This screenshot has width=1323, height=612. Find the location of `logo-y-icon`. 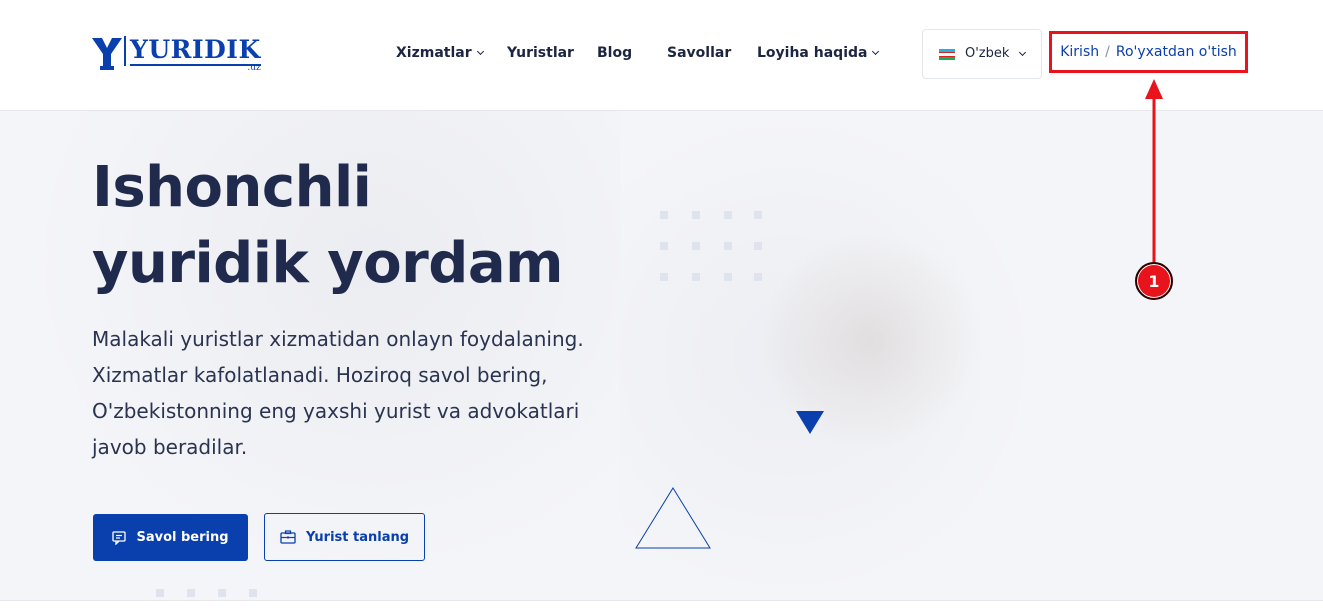

logo-y-icon is located at coordinates (107, 54).